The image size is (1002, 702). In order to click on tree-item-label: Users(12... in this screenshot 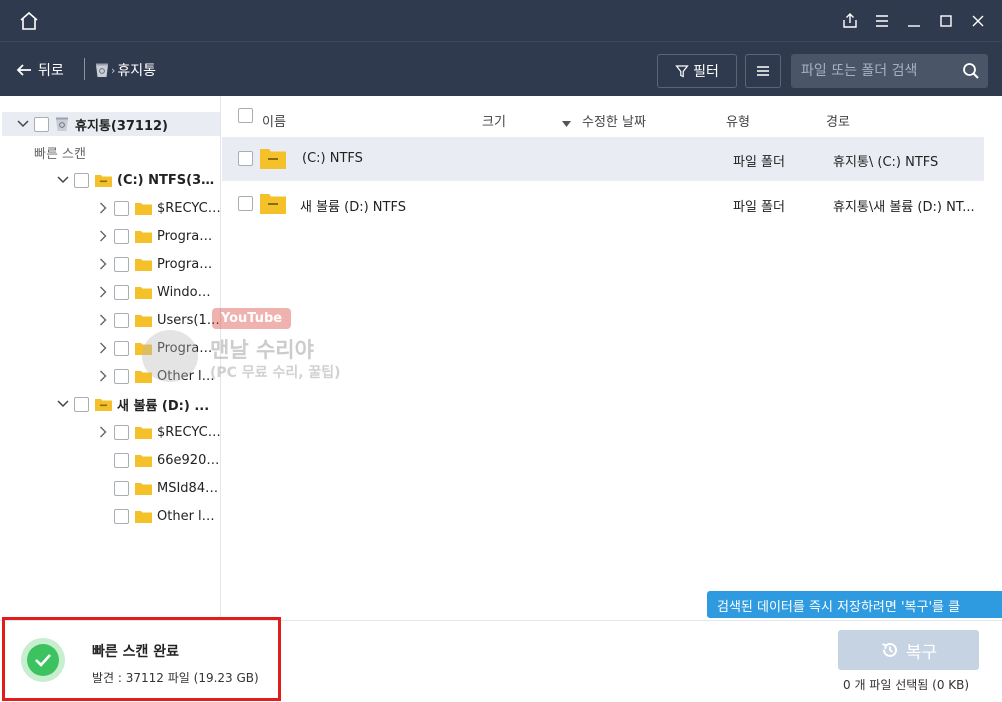, I will do `click(189, 320)`.